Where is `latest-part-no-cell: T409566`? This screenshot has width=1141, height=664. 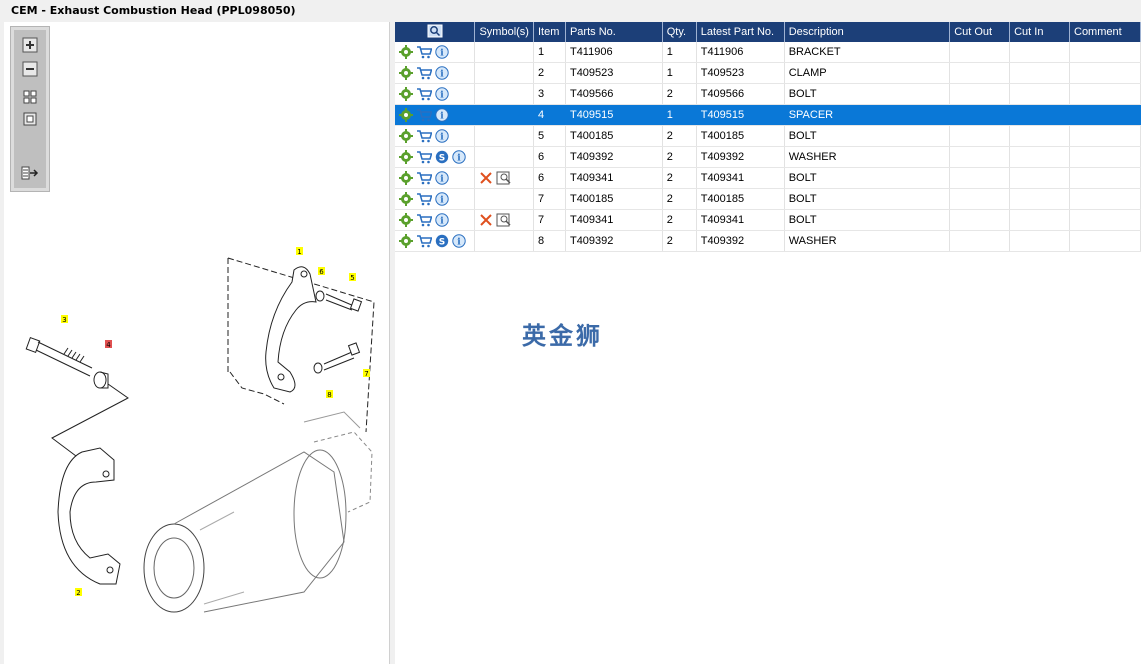
latest-part-no-cell: T409566 is located at coordinates (740, 94).